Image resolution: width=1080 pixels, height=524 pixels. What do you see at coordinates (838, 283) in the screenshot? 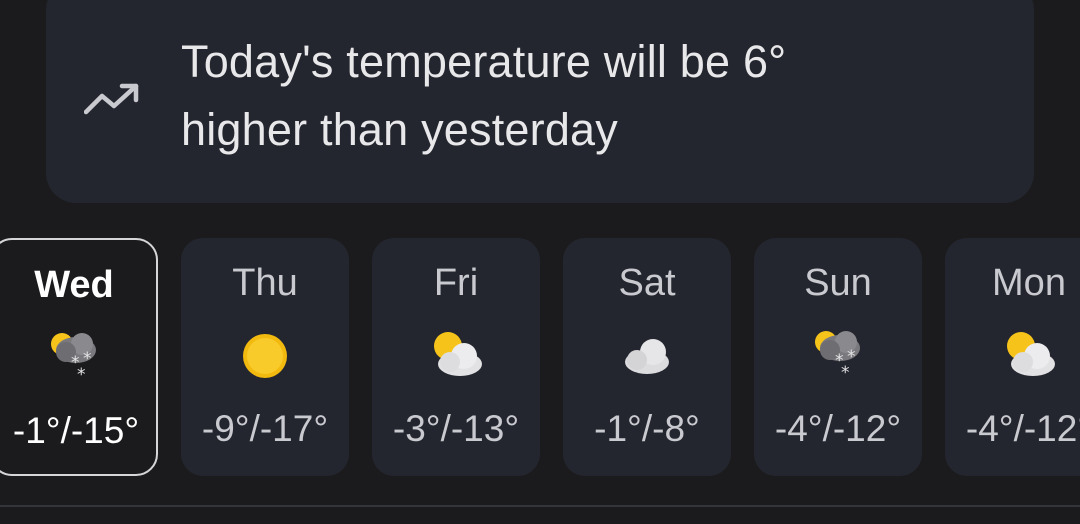
I see `day-name: Sun` at bounding box center [838, 283].